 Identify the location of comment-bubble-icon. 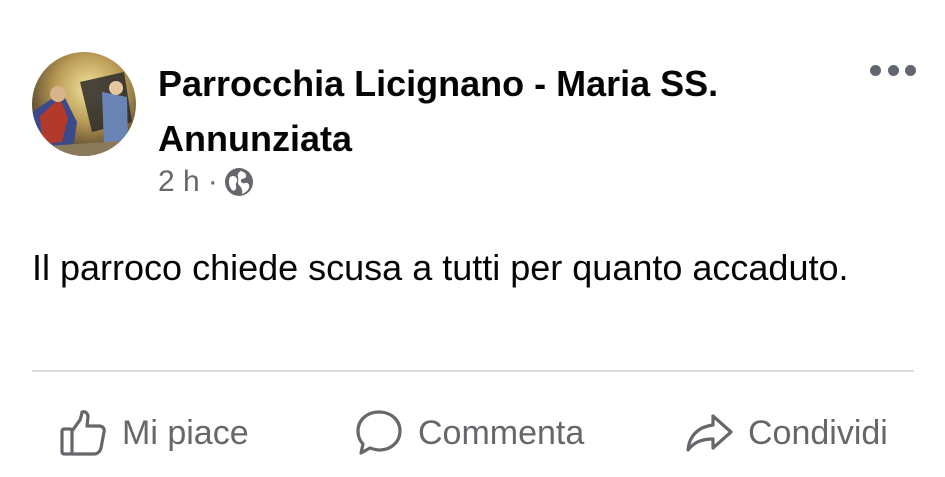
(379, 433).